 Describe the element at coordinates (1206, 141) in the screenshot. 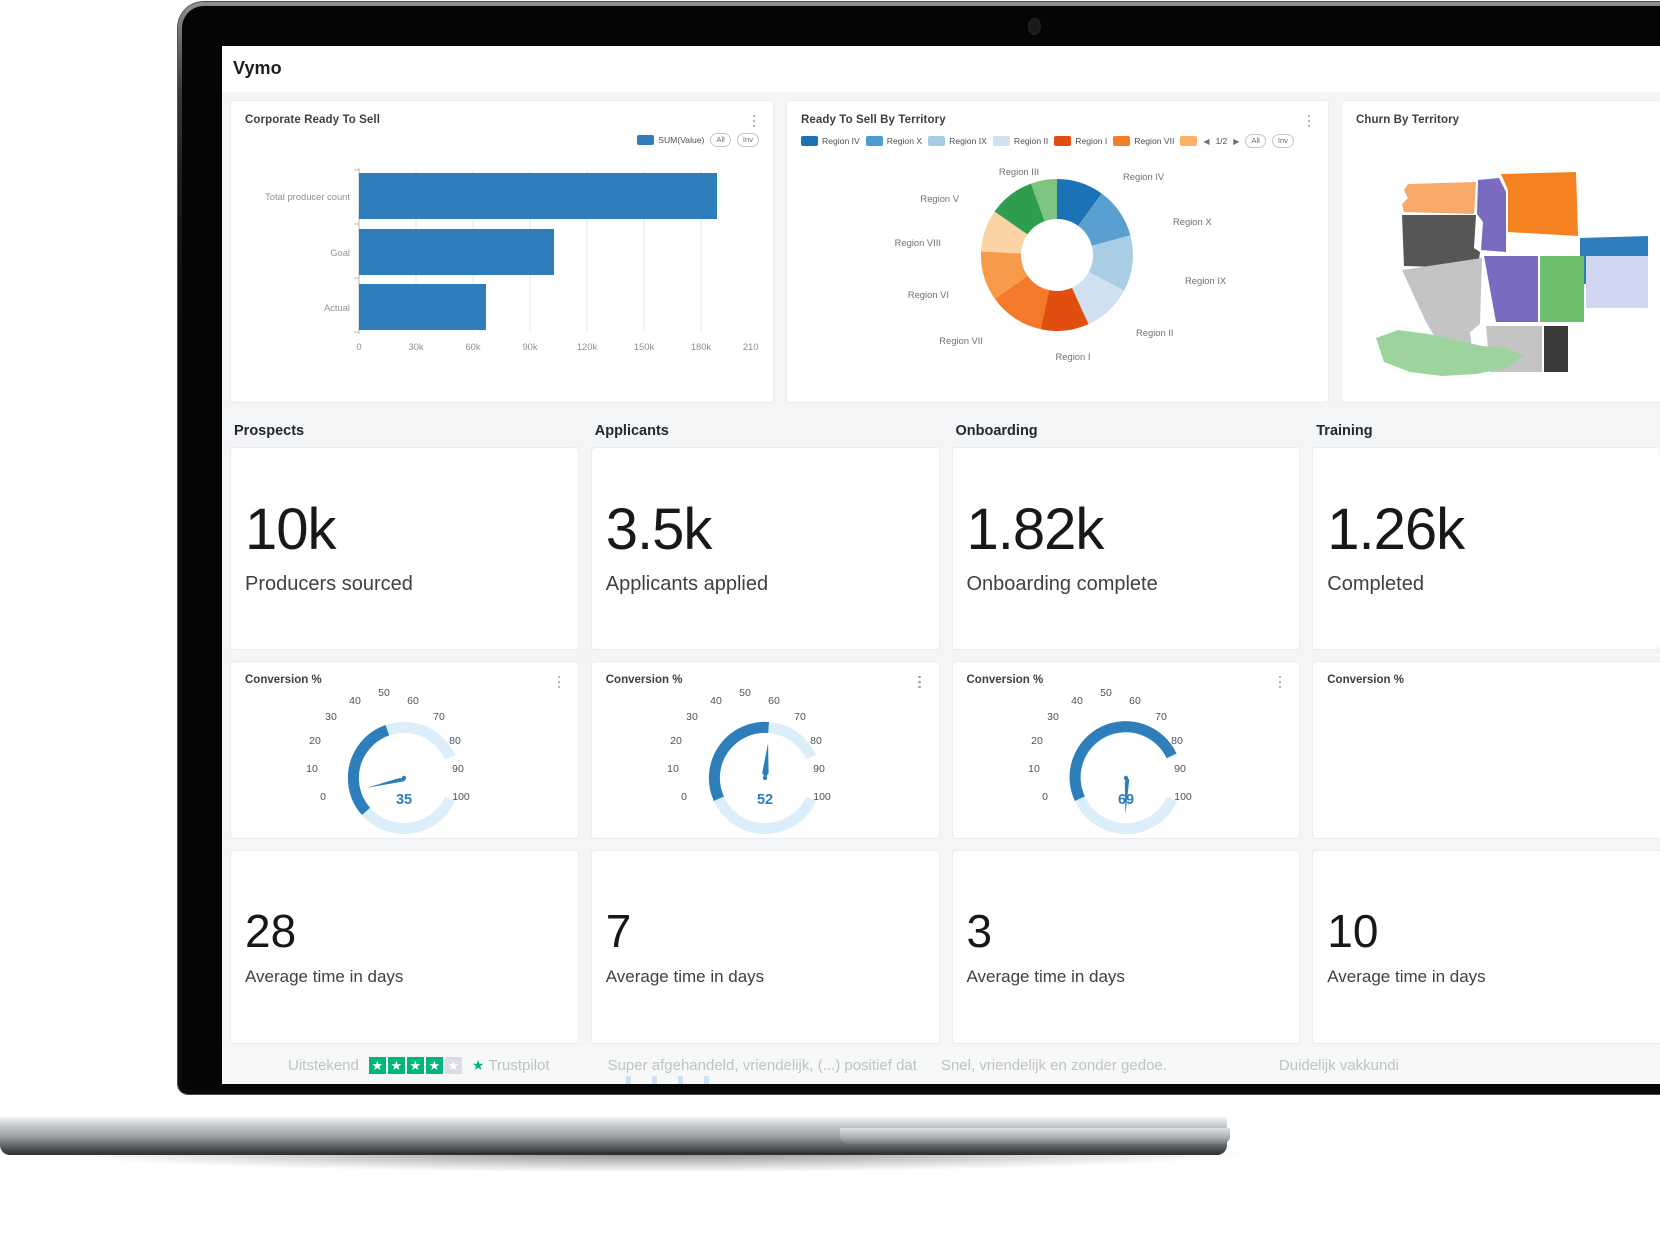

I see `legend-prev-icon: ◀` at that location.